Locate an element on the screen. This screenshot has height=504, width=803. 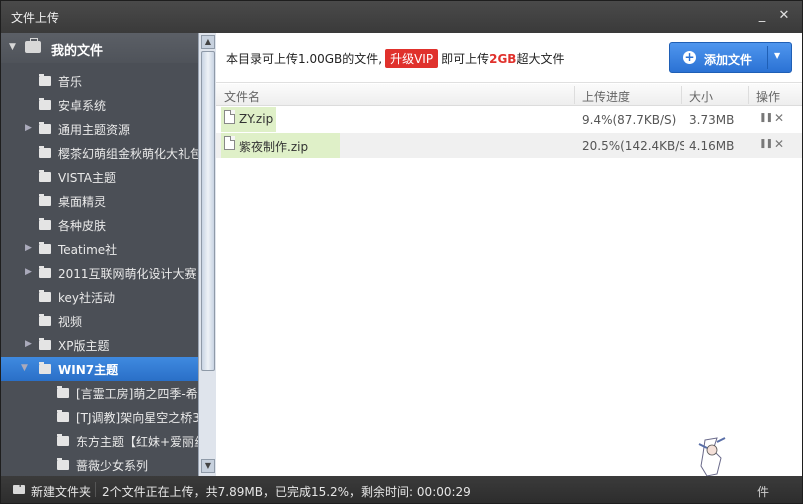
upgrade-vip-button: 升级VIP is located at coordinates (412, 58).